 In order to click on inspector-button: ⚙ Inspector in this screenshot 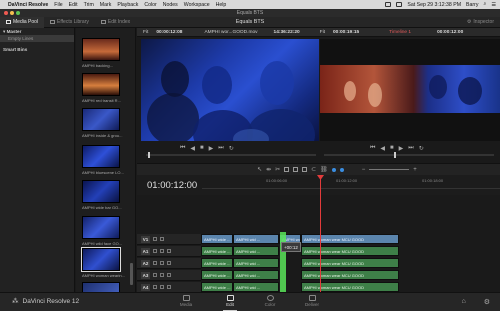, I will do `click(480, 22)`.